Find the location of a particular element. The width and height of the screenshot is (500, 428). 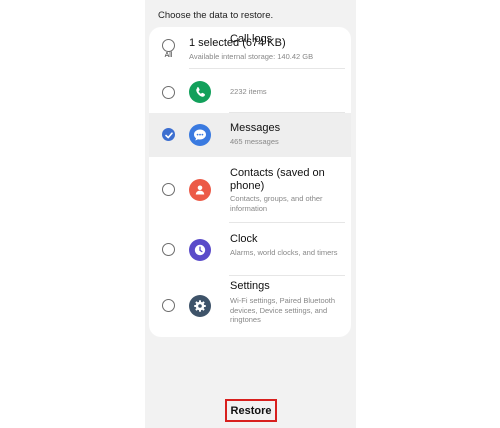

contacts-radio is located at coordinates (168, 189).